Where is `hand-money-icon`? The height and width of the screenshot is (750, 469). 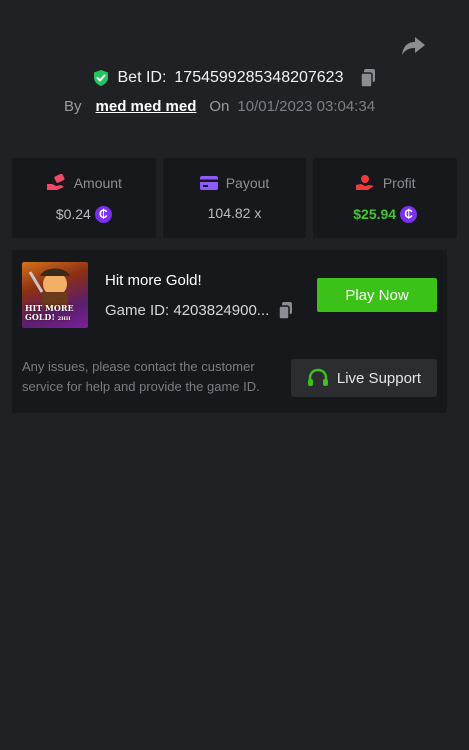
hand-money-icon is located at coordinates (55, 181).